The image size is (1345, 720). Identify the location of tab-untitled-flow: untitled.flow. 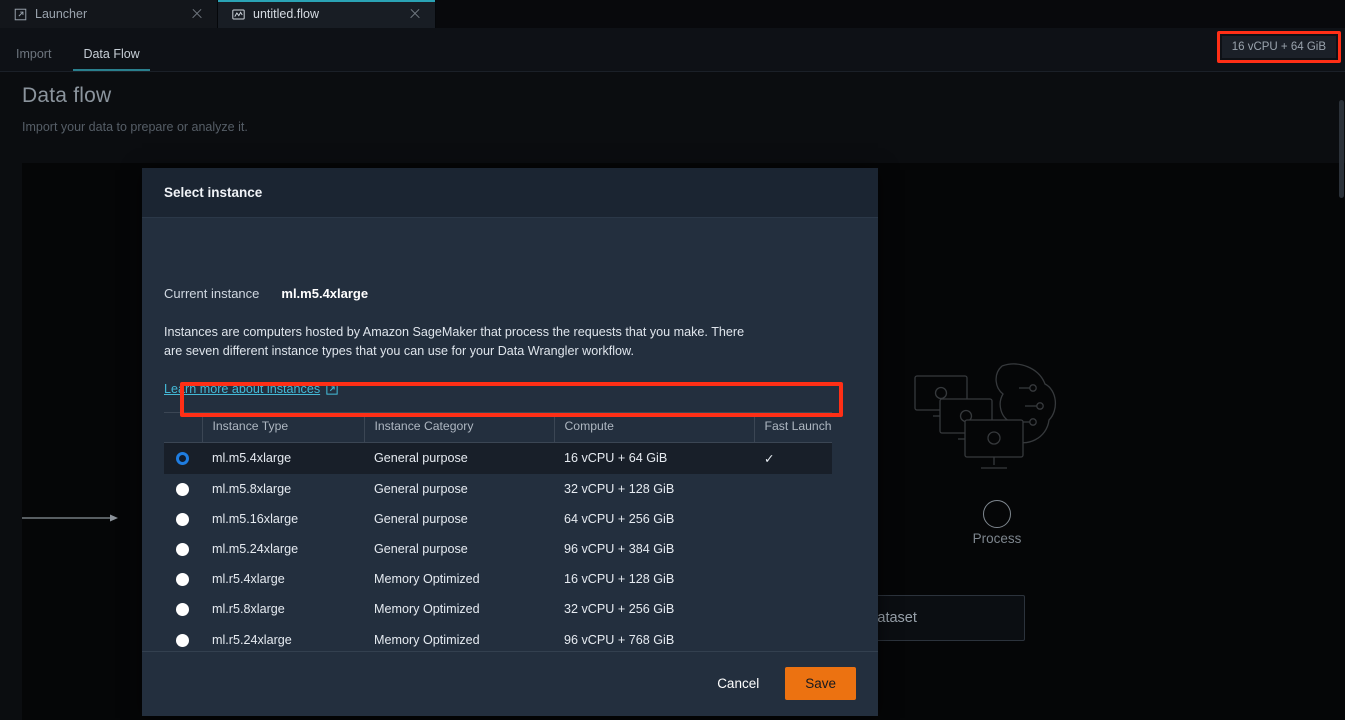
(327, 14).